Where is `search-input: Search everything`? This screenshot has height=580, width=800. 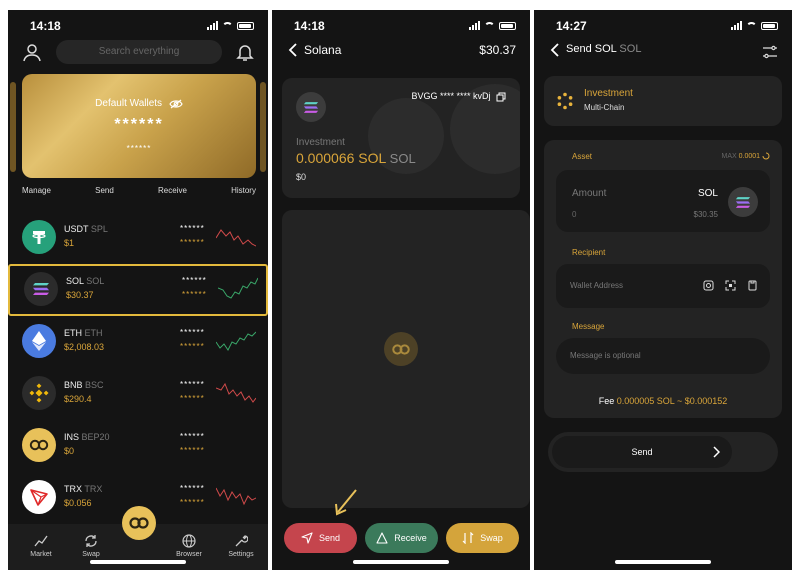 search-input: Search everything is located at coordinates (139, 52).